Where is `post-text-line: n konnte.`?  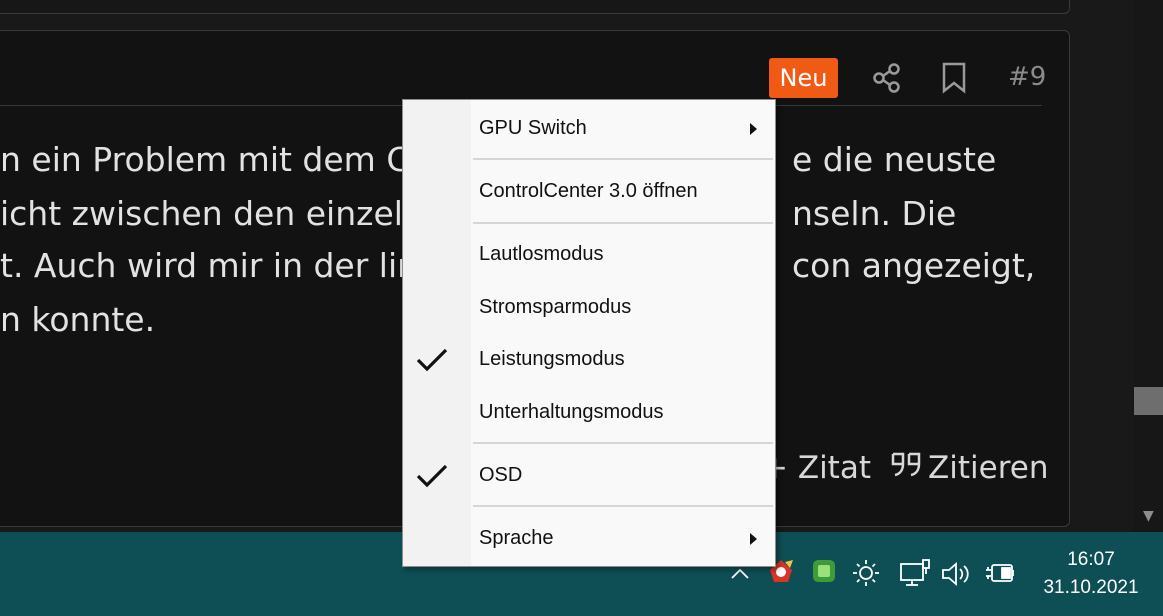
post-text-line: n konnte. is located at coordinates (78, 319).